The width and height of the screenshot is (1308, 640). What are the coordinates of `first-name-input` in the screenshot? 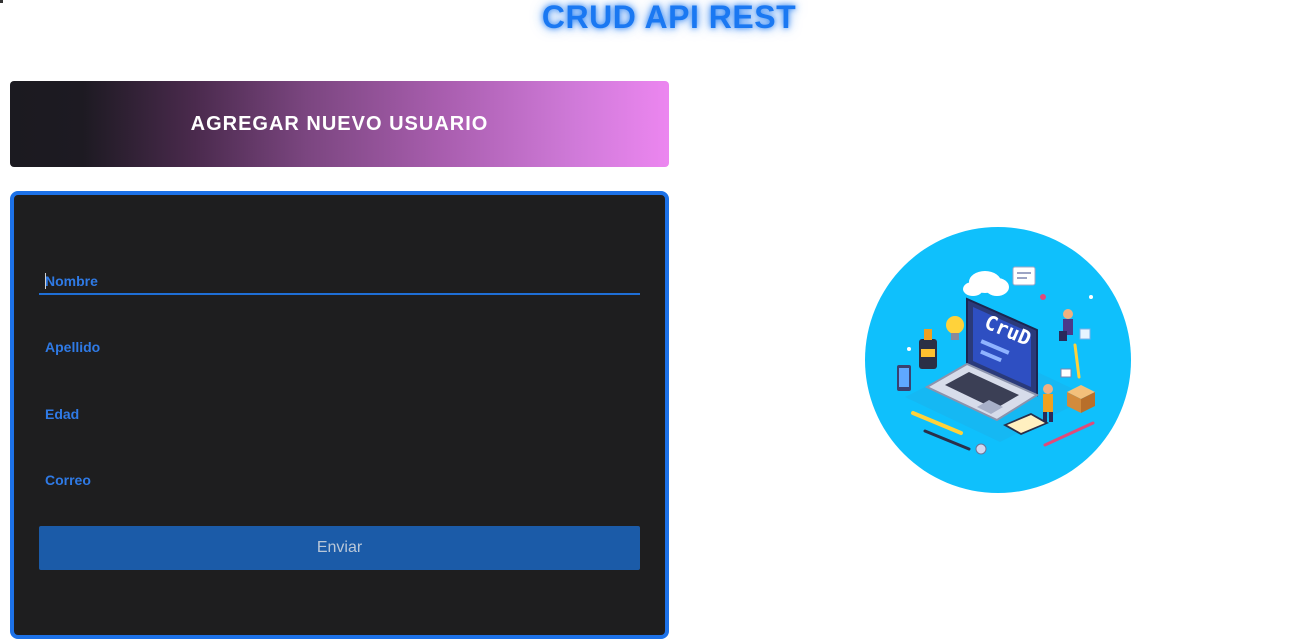 It's located at (339, 281).